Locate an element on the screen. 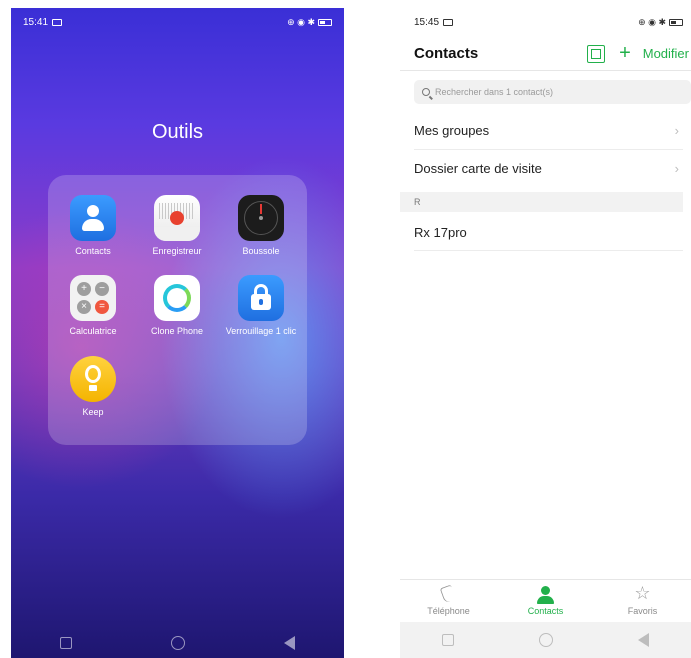  bottom-tab-bar: Téléphone Contacts ☆ Favoris is located at coordinates (545, 599).